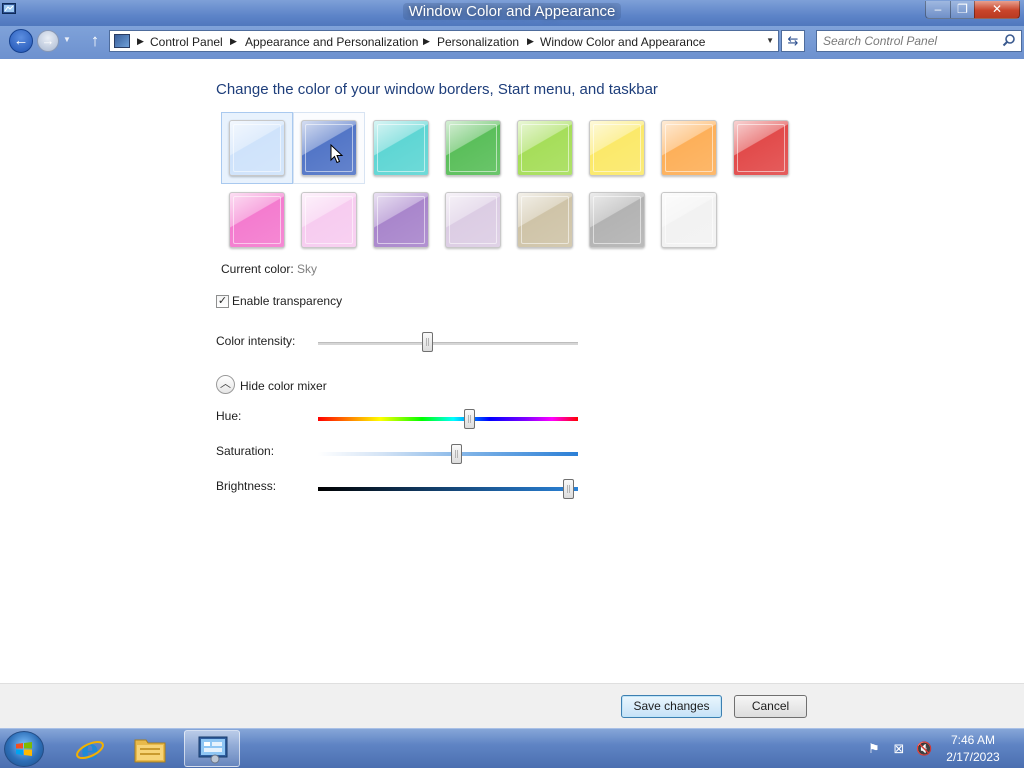 The width and height of the screenshot is (1024, 769). Describe the element at coordinates (229, 416) in the screenshot. I see `hue-label: Hue:` at that location.